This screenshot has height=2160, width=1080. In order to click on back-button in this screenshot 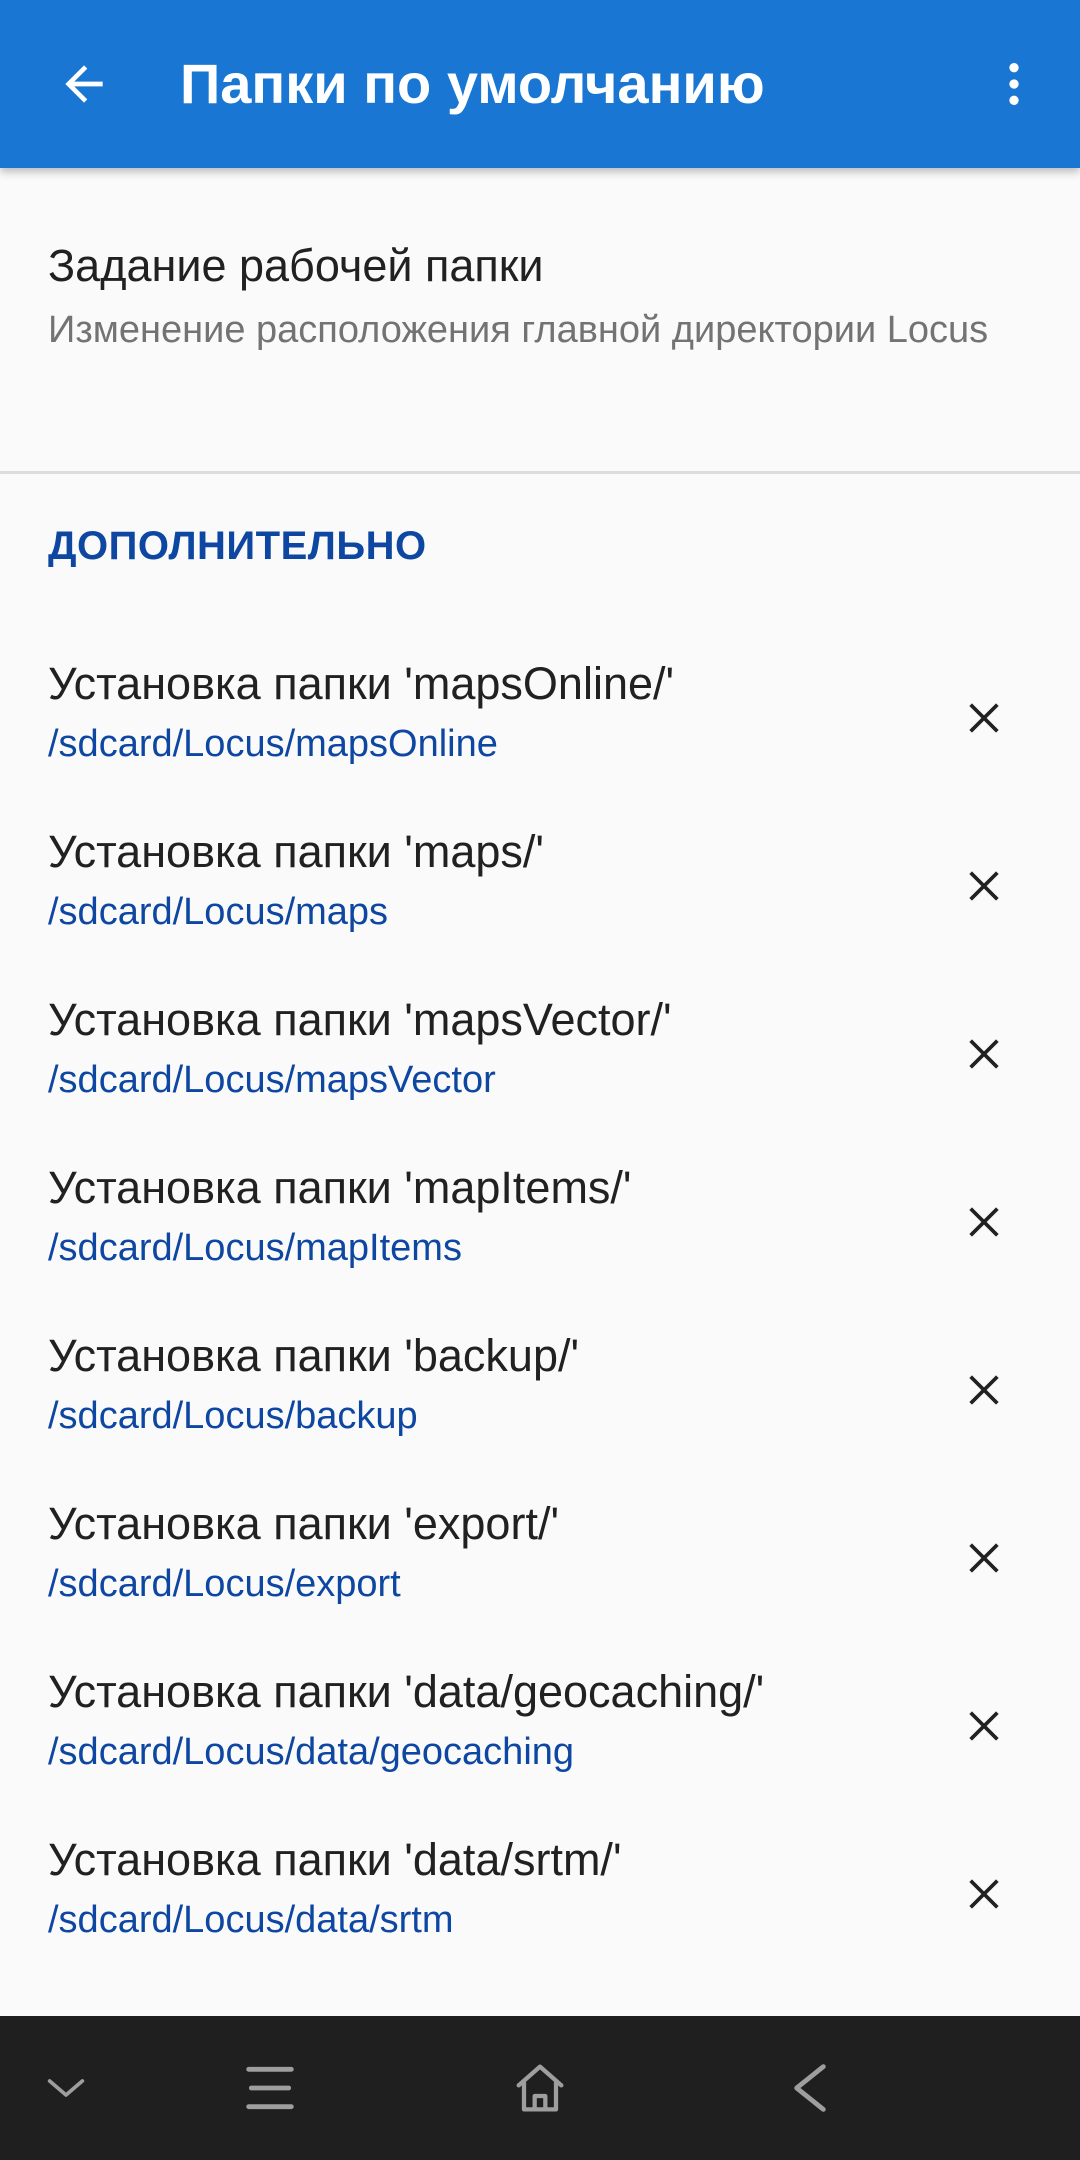, I will do `click(84, 84)`.